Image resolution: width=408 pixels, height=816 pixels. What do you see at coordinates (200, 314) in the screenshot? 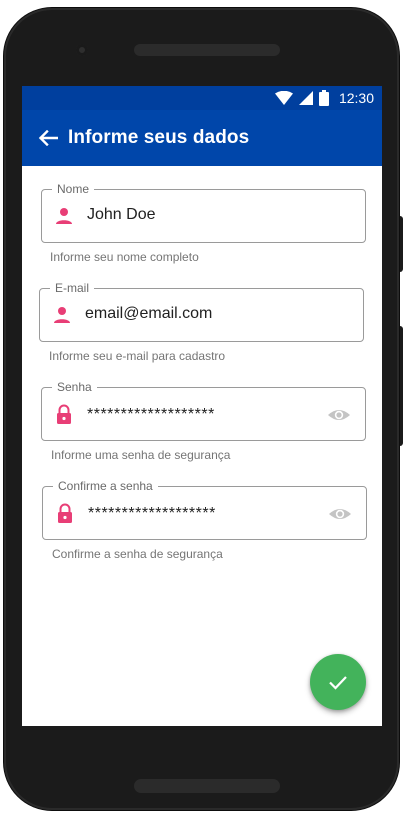
I see `email-input` at bounding box center [200, 314].